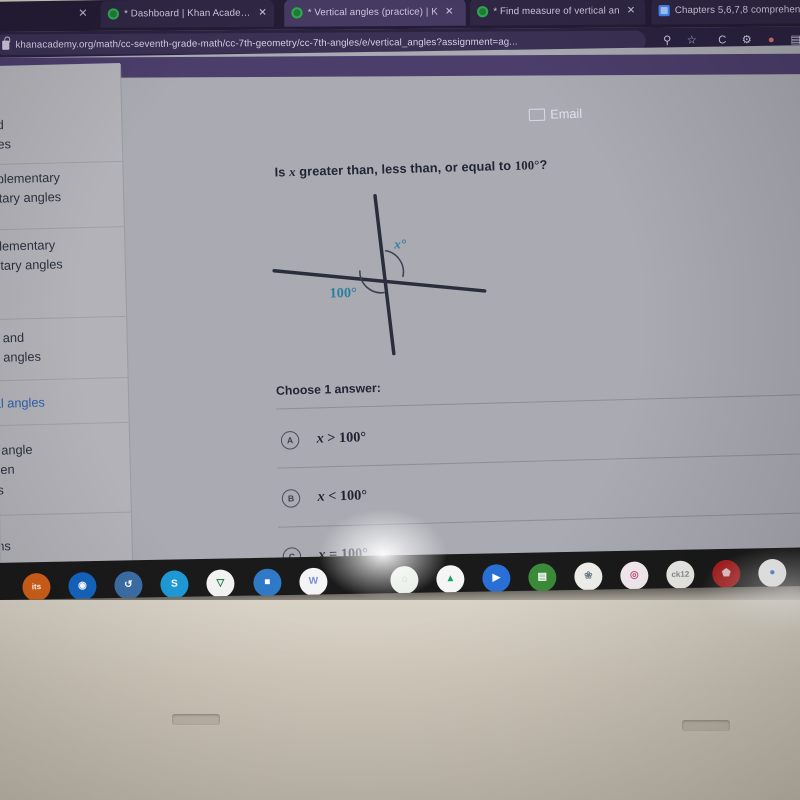 The image size is (800, 800). I want to click on shelf-icon-glyph: ❀, so click(588, 576).